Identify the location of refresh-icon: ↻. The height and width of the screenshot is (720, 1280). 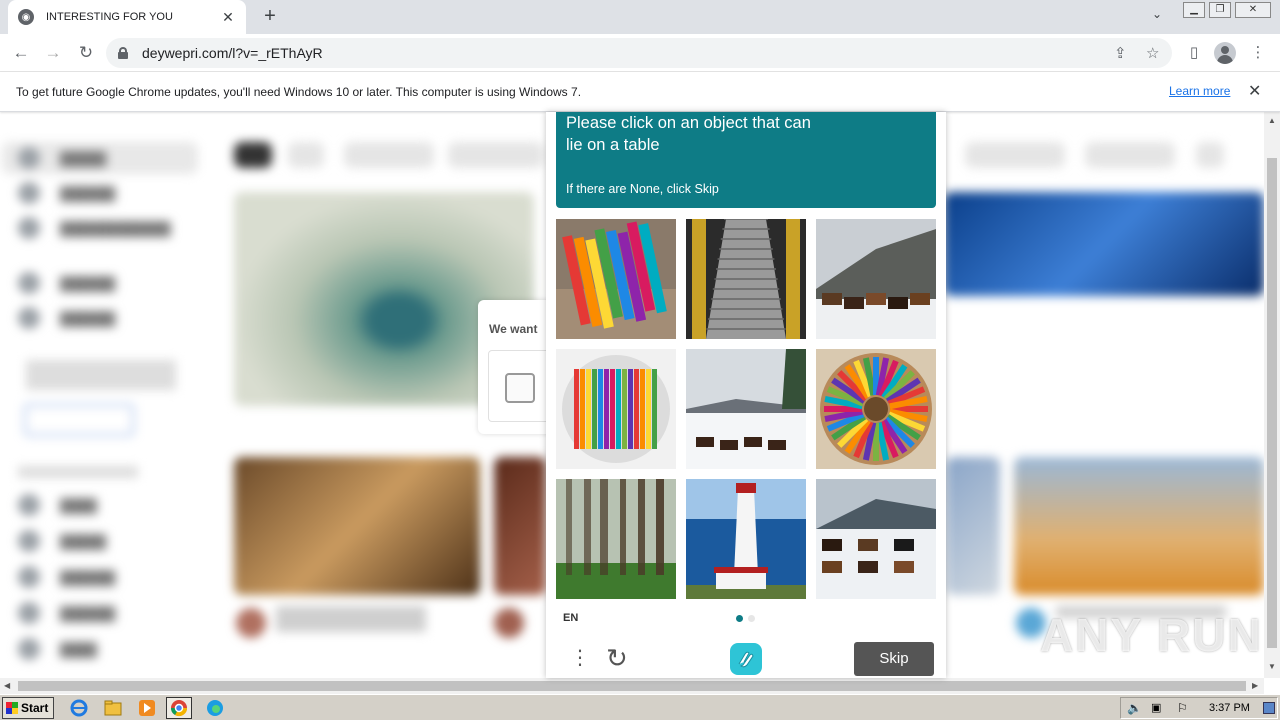
(617, 658).